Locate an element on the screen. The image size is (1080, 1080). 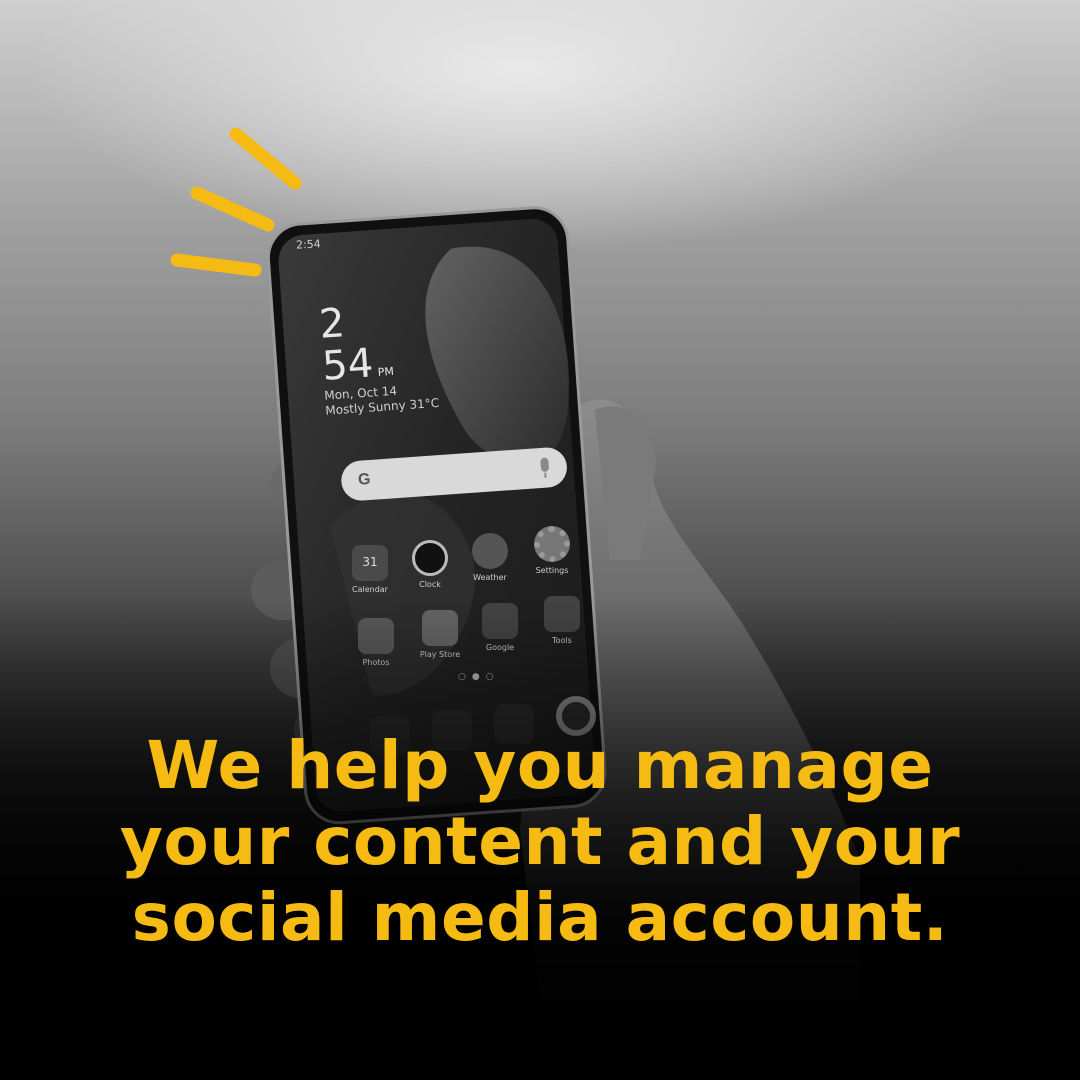
burst-line-top is located at coordinates (265, 158).